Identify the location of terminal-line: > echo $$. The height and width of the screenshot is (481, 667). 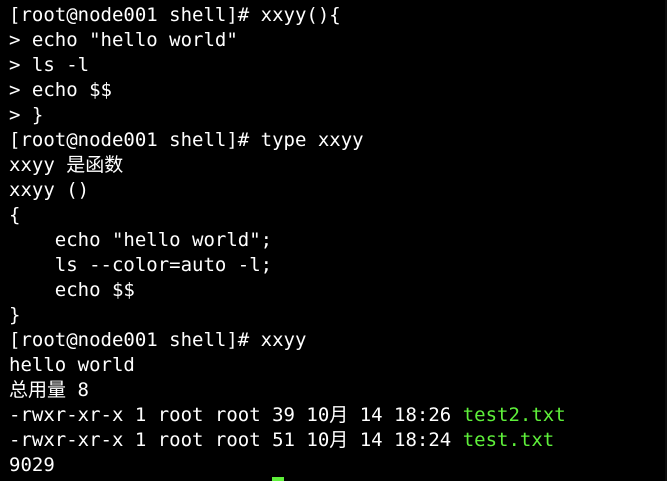
(60, 90).